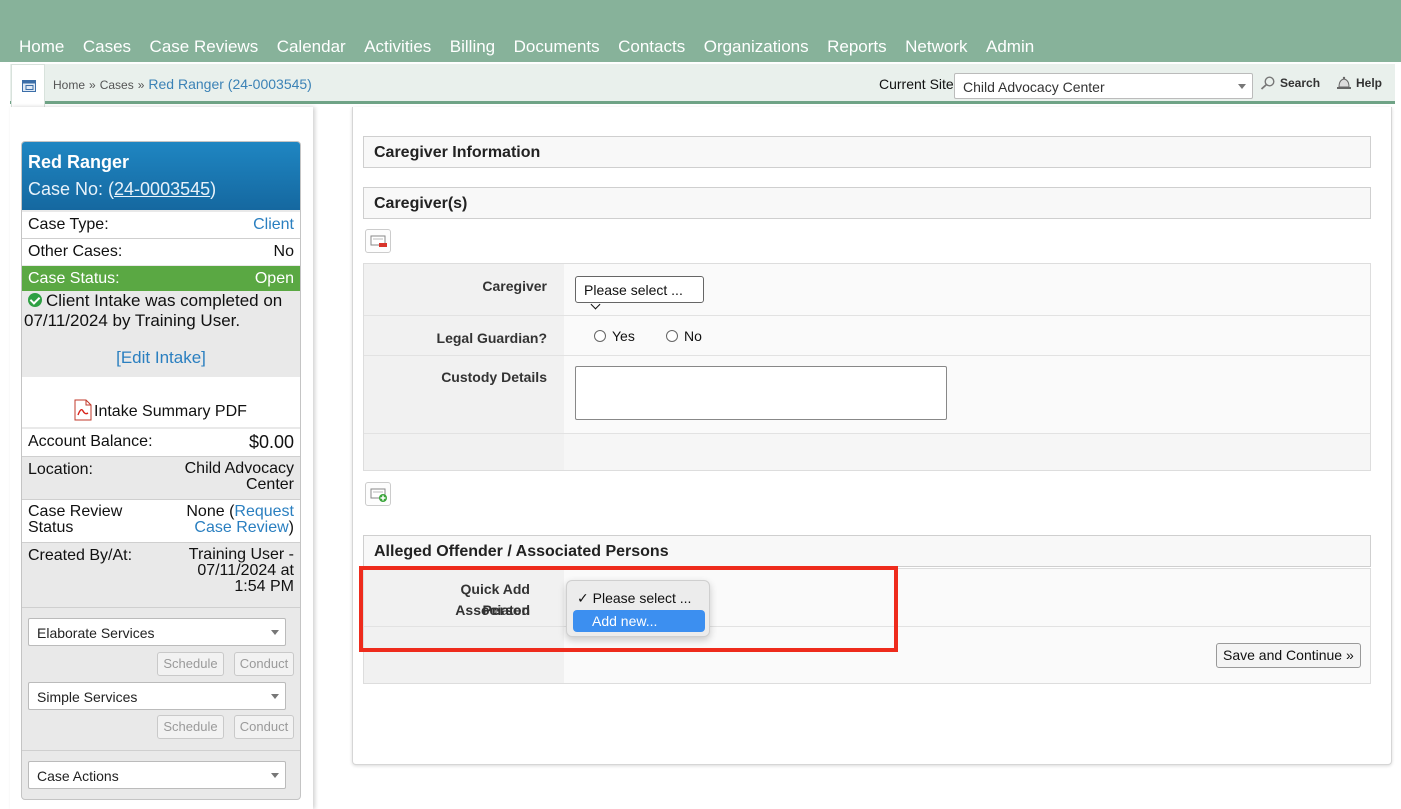 The image size is (1401, 809). I want to click on case-number: Case No: (24-0003545), so click(161, 189).